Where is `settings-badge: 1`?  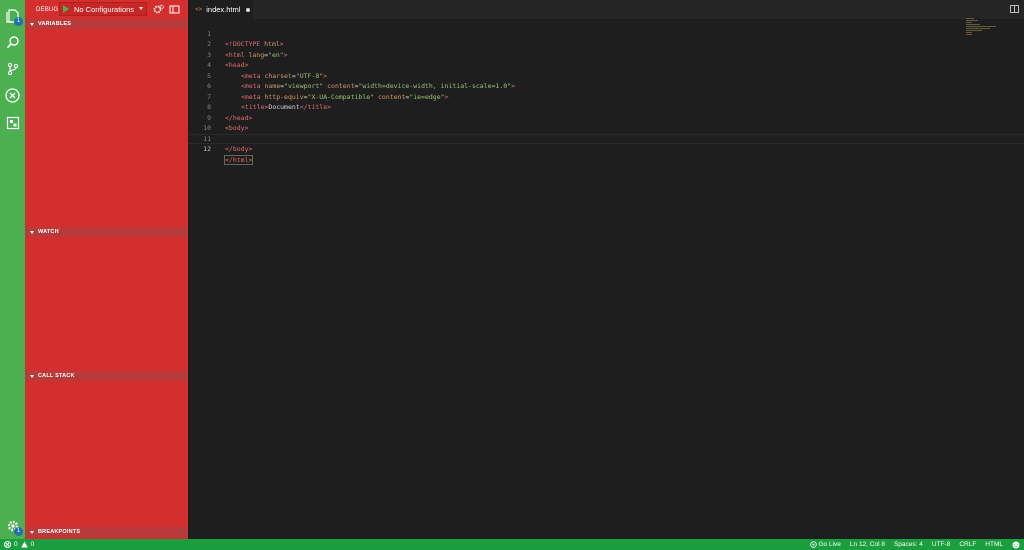
settings-badge: 1 is located at coordinates (18, 531).